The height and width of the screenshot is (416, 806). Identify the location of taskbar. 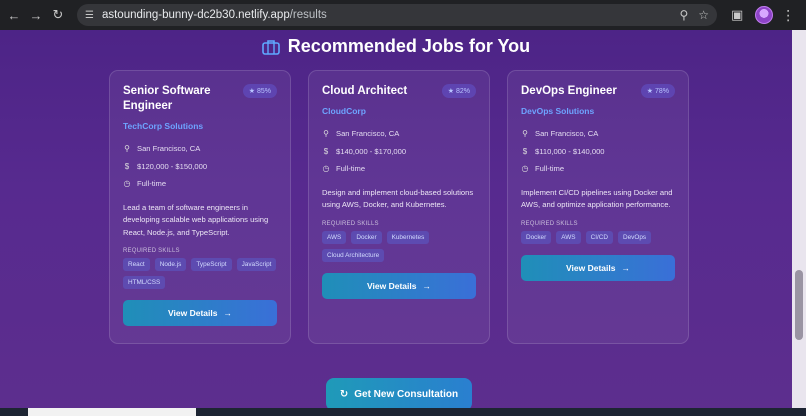
(403, 412).